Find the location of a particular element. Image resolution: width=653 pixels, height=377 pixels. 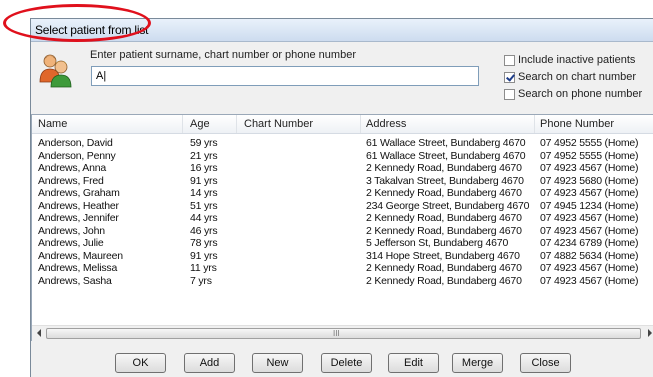

patient-search-input is located at coordinates (285, 76).